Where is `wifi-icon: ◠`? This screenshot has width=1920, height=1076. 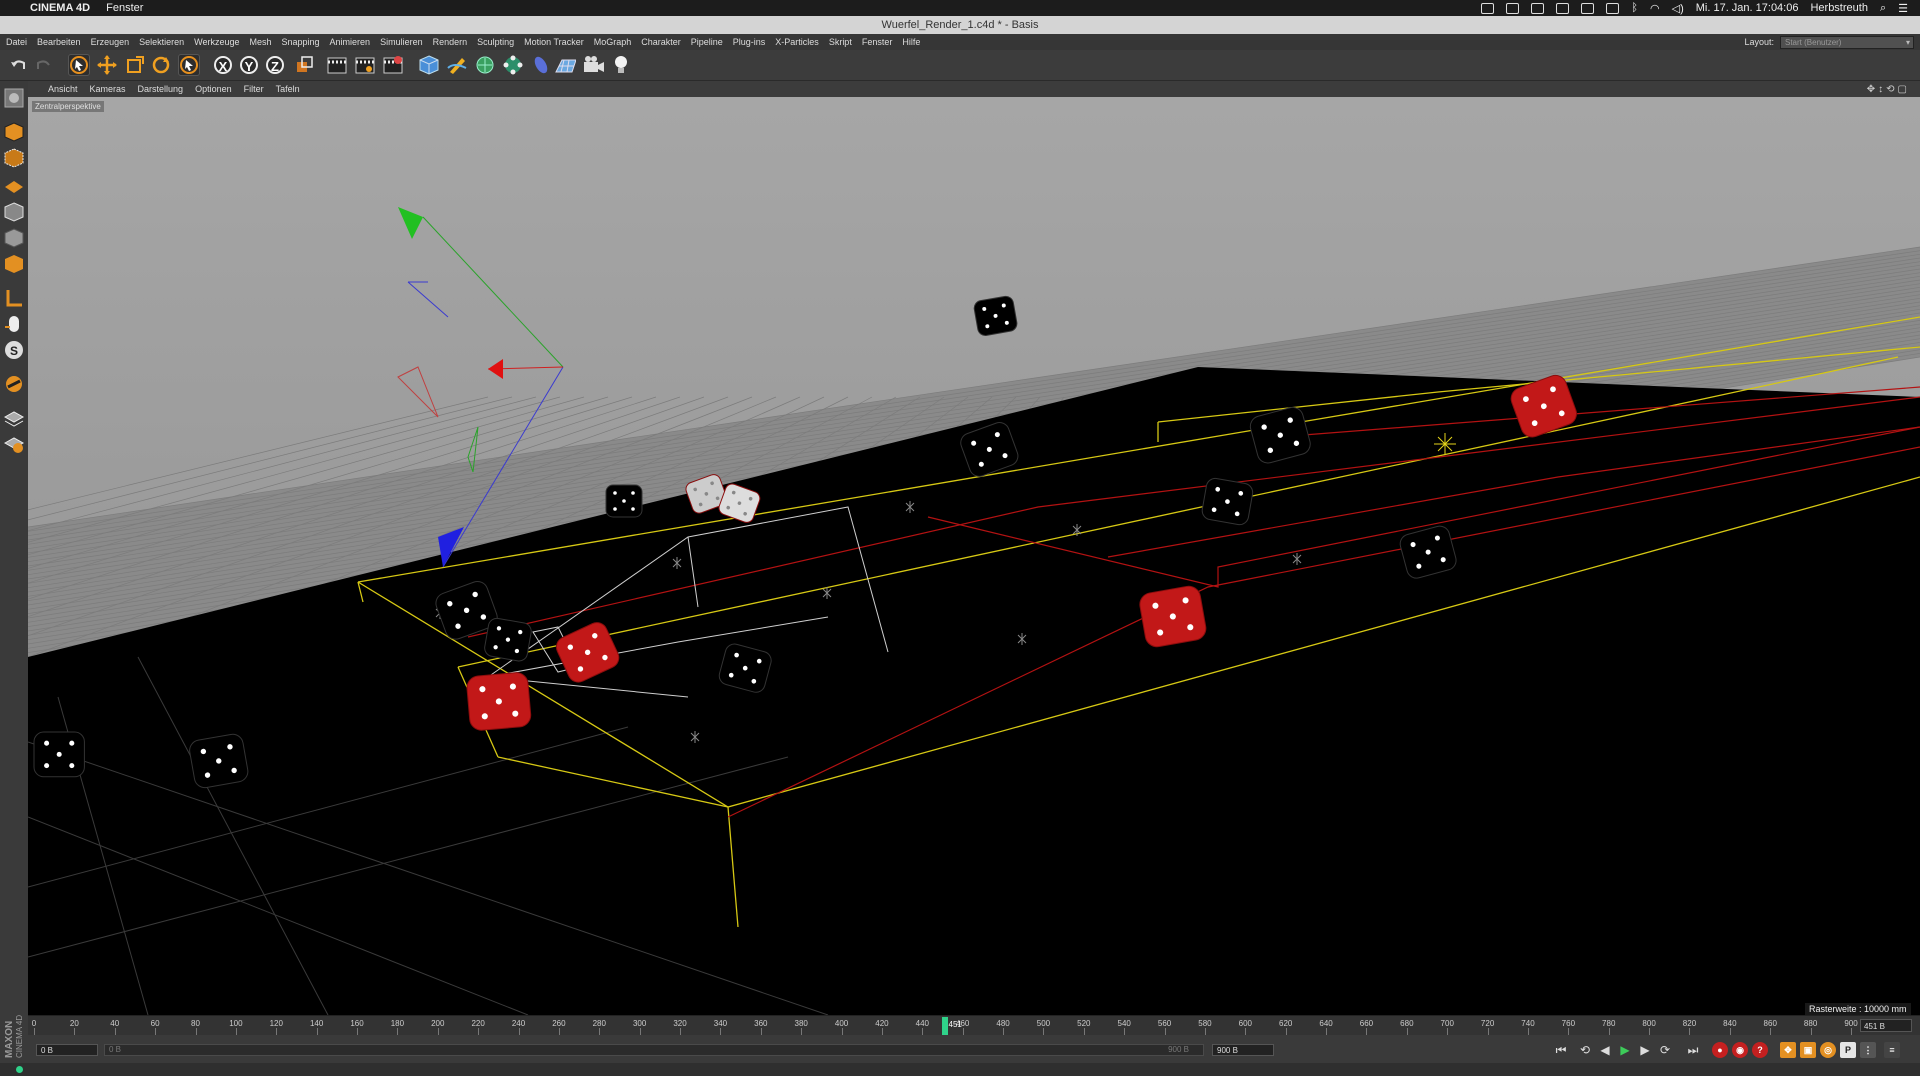 wifi-icon: ◠ is located at coordinates (1655, 8).